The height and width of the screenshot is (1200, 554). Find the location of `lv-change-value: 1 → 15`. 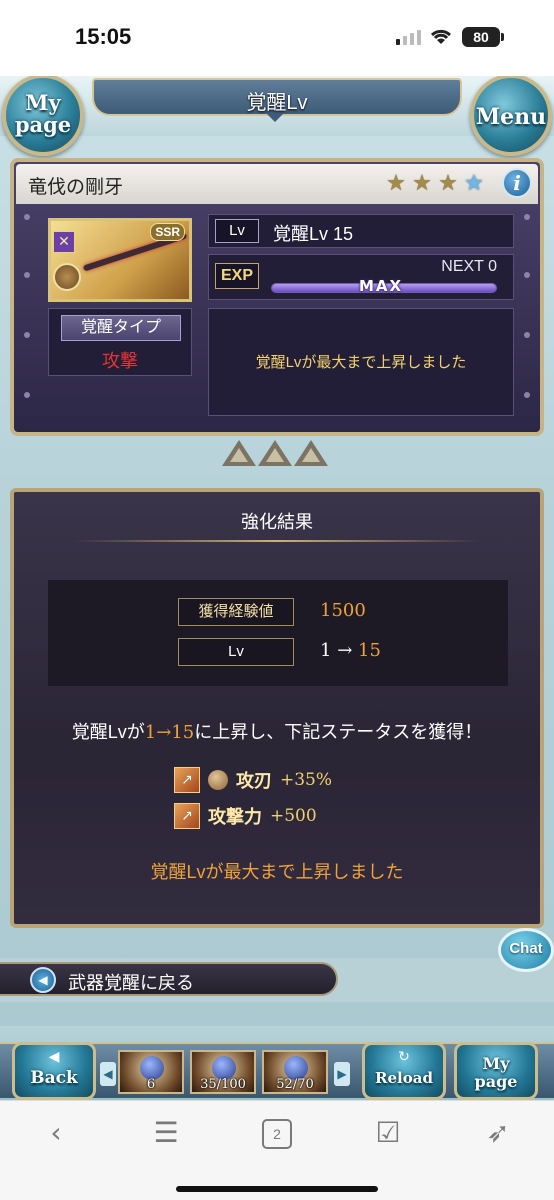

lv-change-value: 1 → 15 is located at coordinates (350, 650).